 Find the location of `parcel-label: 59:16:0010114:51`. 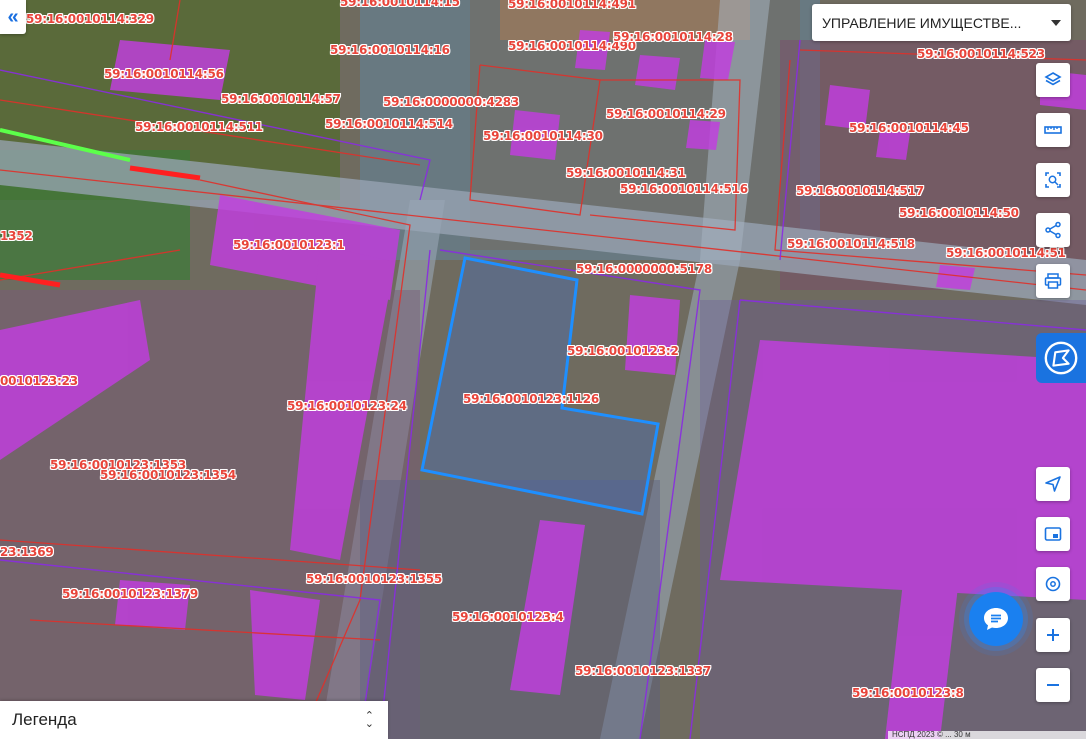

parcel-label: 59:16:0010114:51 is located at coordinates (1006, 253).